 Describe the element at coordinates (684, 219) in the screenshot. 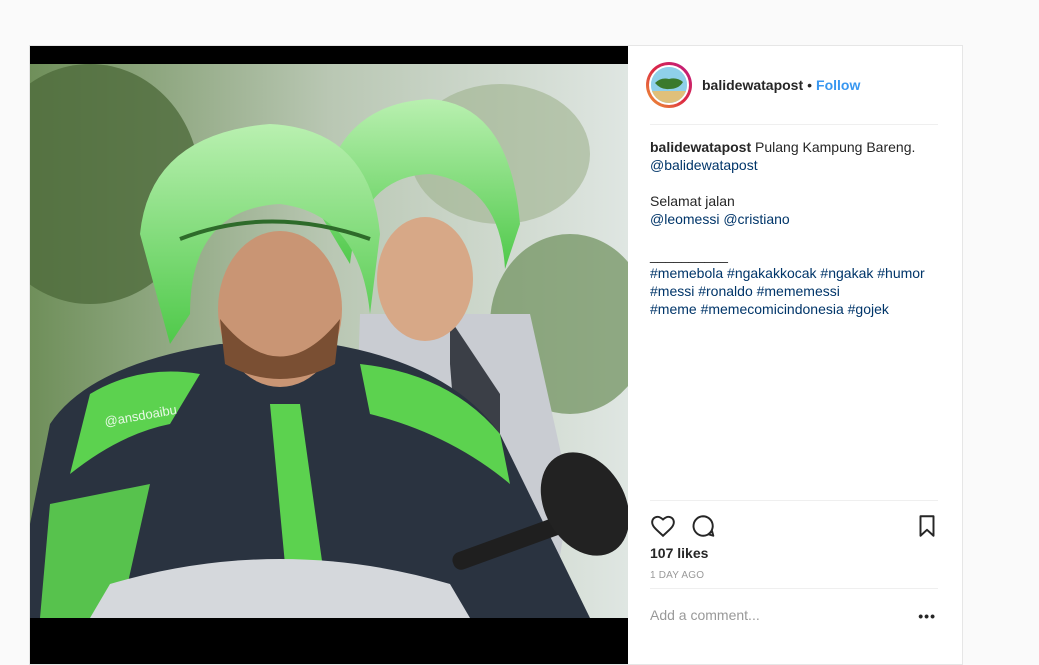

I see `mention-leomessi: @leomessi` at that location.